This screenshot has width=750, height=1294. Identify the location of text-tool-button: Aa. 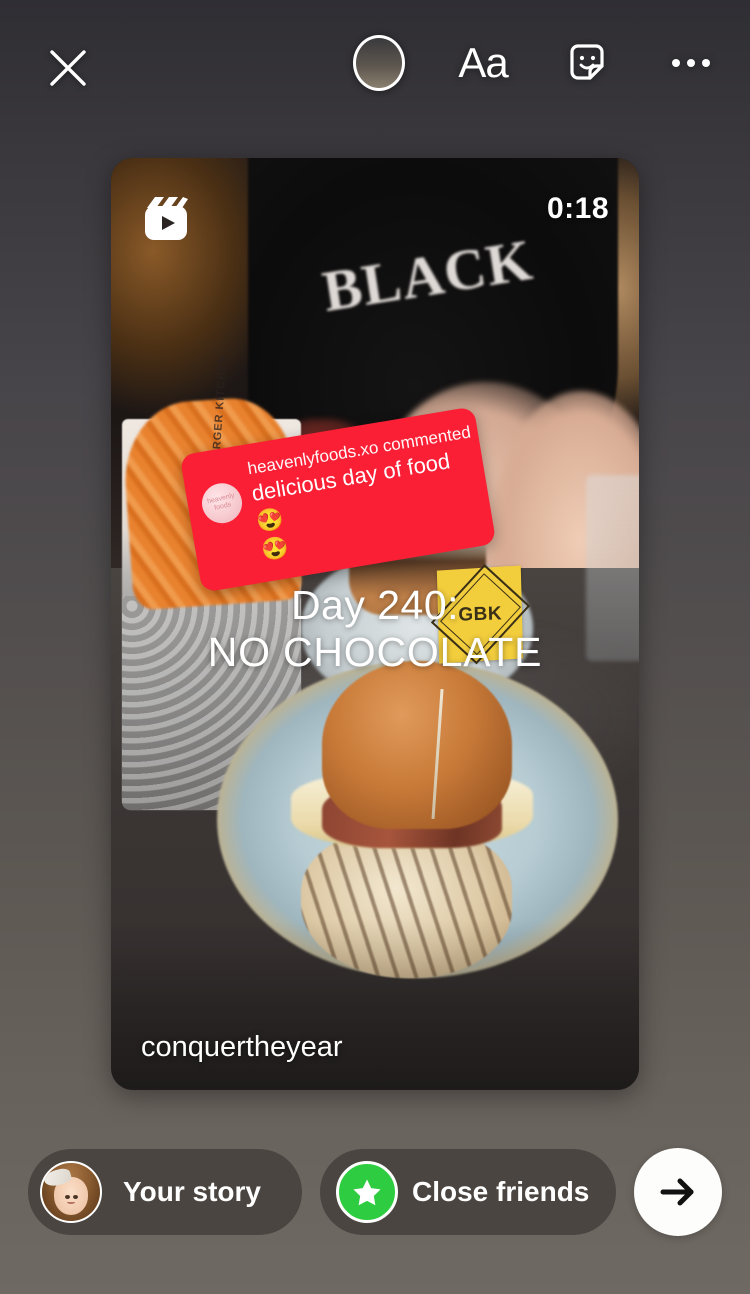
(483, 63).